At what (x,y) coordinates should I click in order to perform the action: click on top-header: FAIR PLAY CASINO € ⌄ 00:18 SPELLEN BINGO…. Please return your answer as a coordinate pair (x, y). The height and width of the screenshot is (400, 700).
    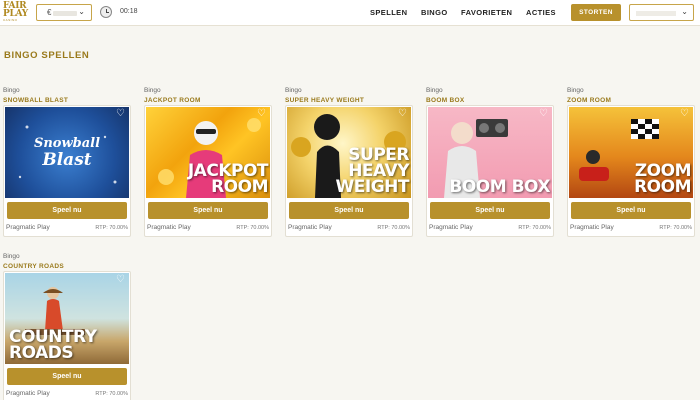
    Looking at the image, I should click on (350, 13).